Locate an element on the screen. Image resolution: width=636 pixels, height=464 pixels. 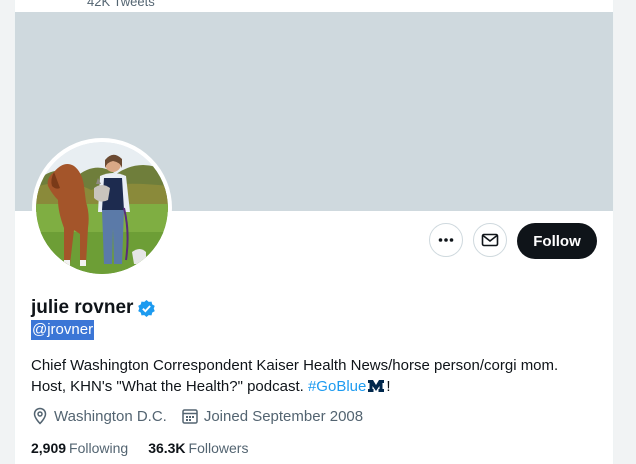
joined-item: Joined September 2008 is located at coordinates (272, 416).